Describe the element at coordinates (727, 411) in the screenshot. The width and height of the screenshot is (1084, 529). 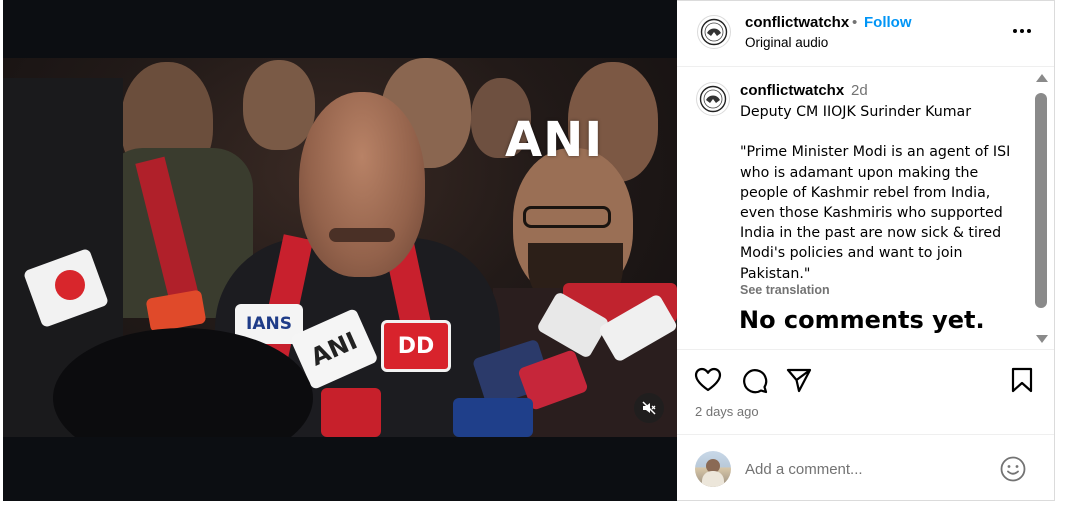
I see `post-timestamp: 2 days ago` at that location.